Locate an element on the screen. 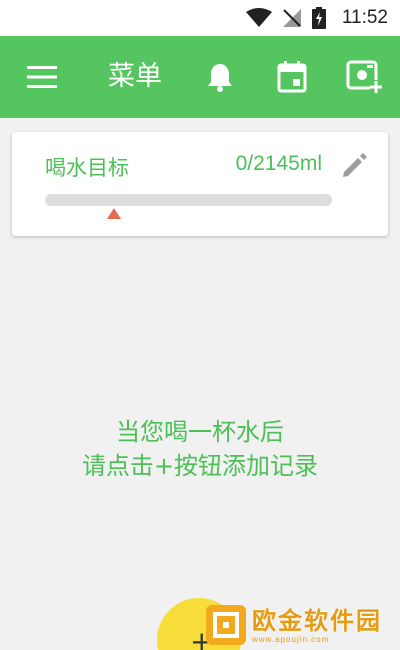  toolbar-title: 菜单 is located at coordinates (135, 76).